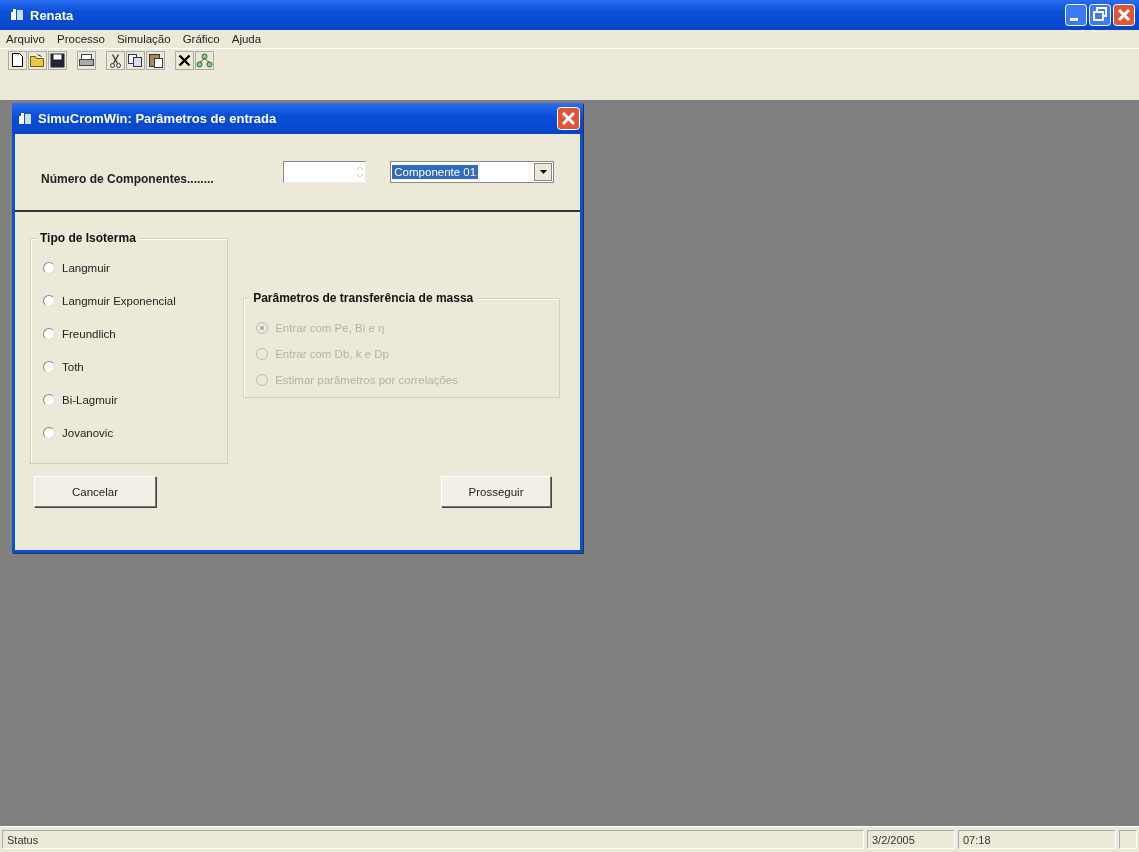 This screenshot has height=852, width=1139. I want to click on status-text: Status, so click(23, 839).